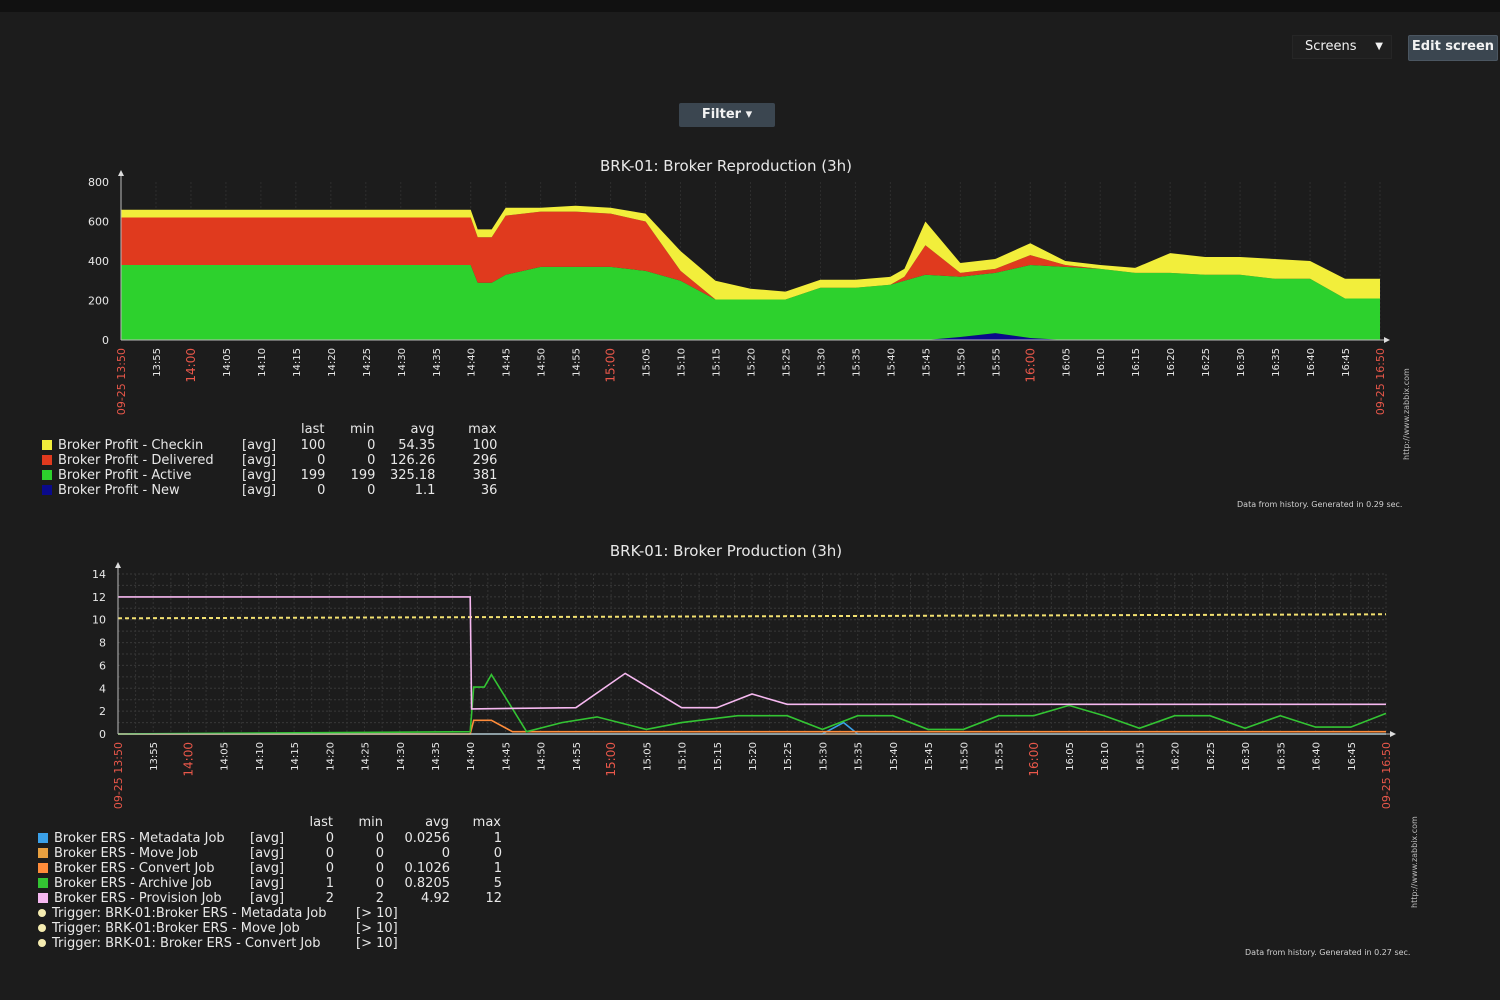 The height and width of the screenshot is (1000, 1500). What do you see at coordinates (427, 868) in the screenshot?
I see `legend-avg: 0.1026` at bounding box center [427, 868].